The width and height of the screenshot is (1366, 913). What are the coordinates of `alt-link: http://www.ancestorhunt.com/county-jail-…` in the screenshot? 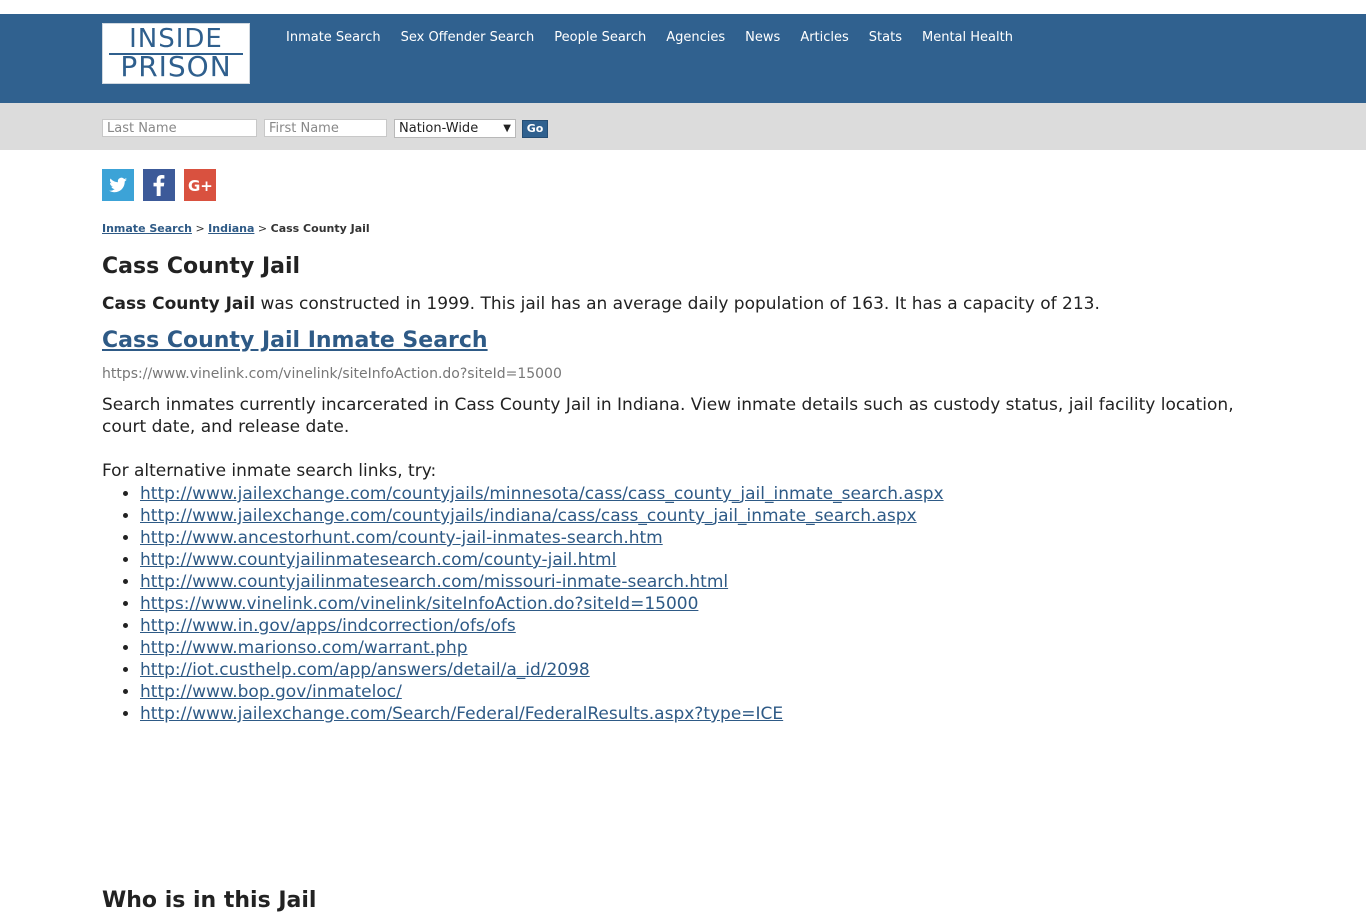 It's located at (401, 538).